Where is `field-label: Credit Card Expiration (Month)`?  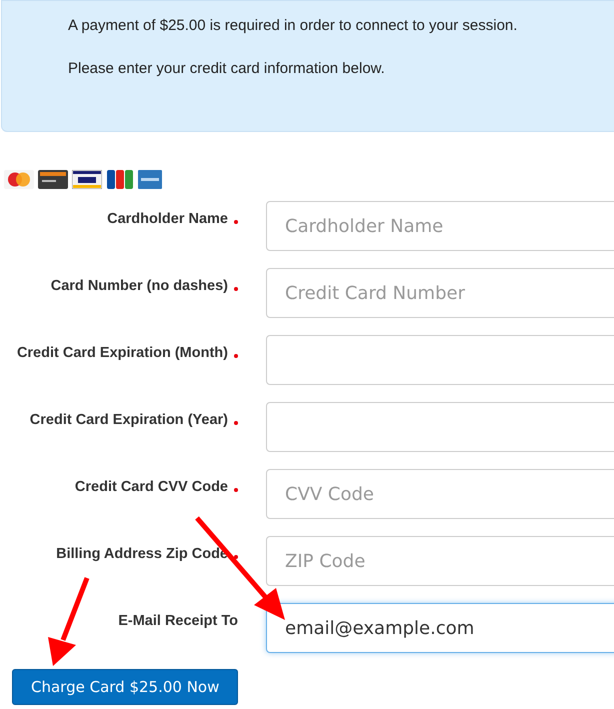
field-label: Credit Card Expiration (Month) is located at coordinates (122, 353).